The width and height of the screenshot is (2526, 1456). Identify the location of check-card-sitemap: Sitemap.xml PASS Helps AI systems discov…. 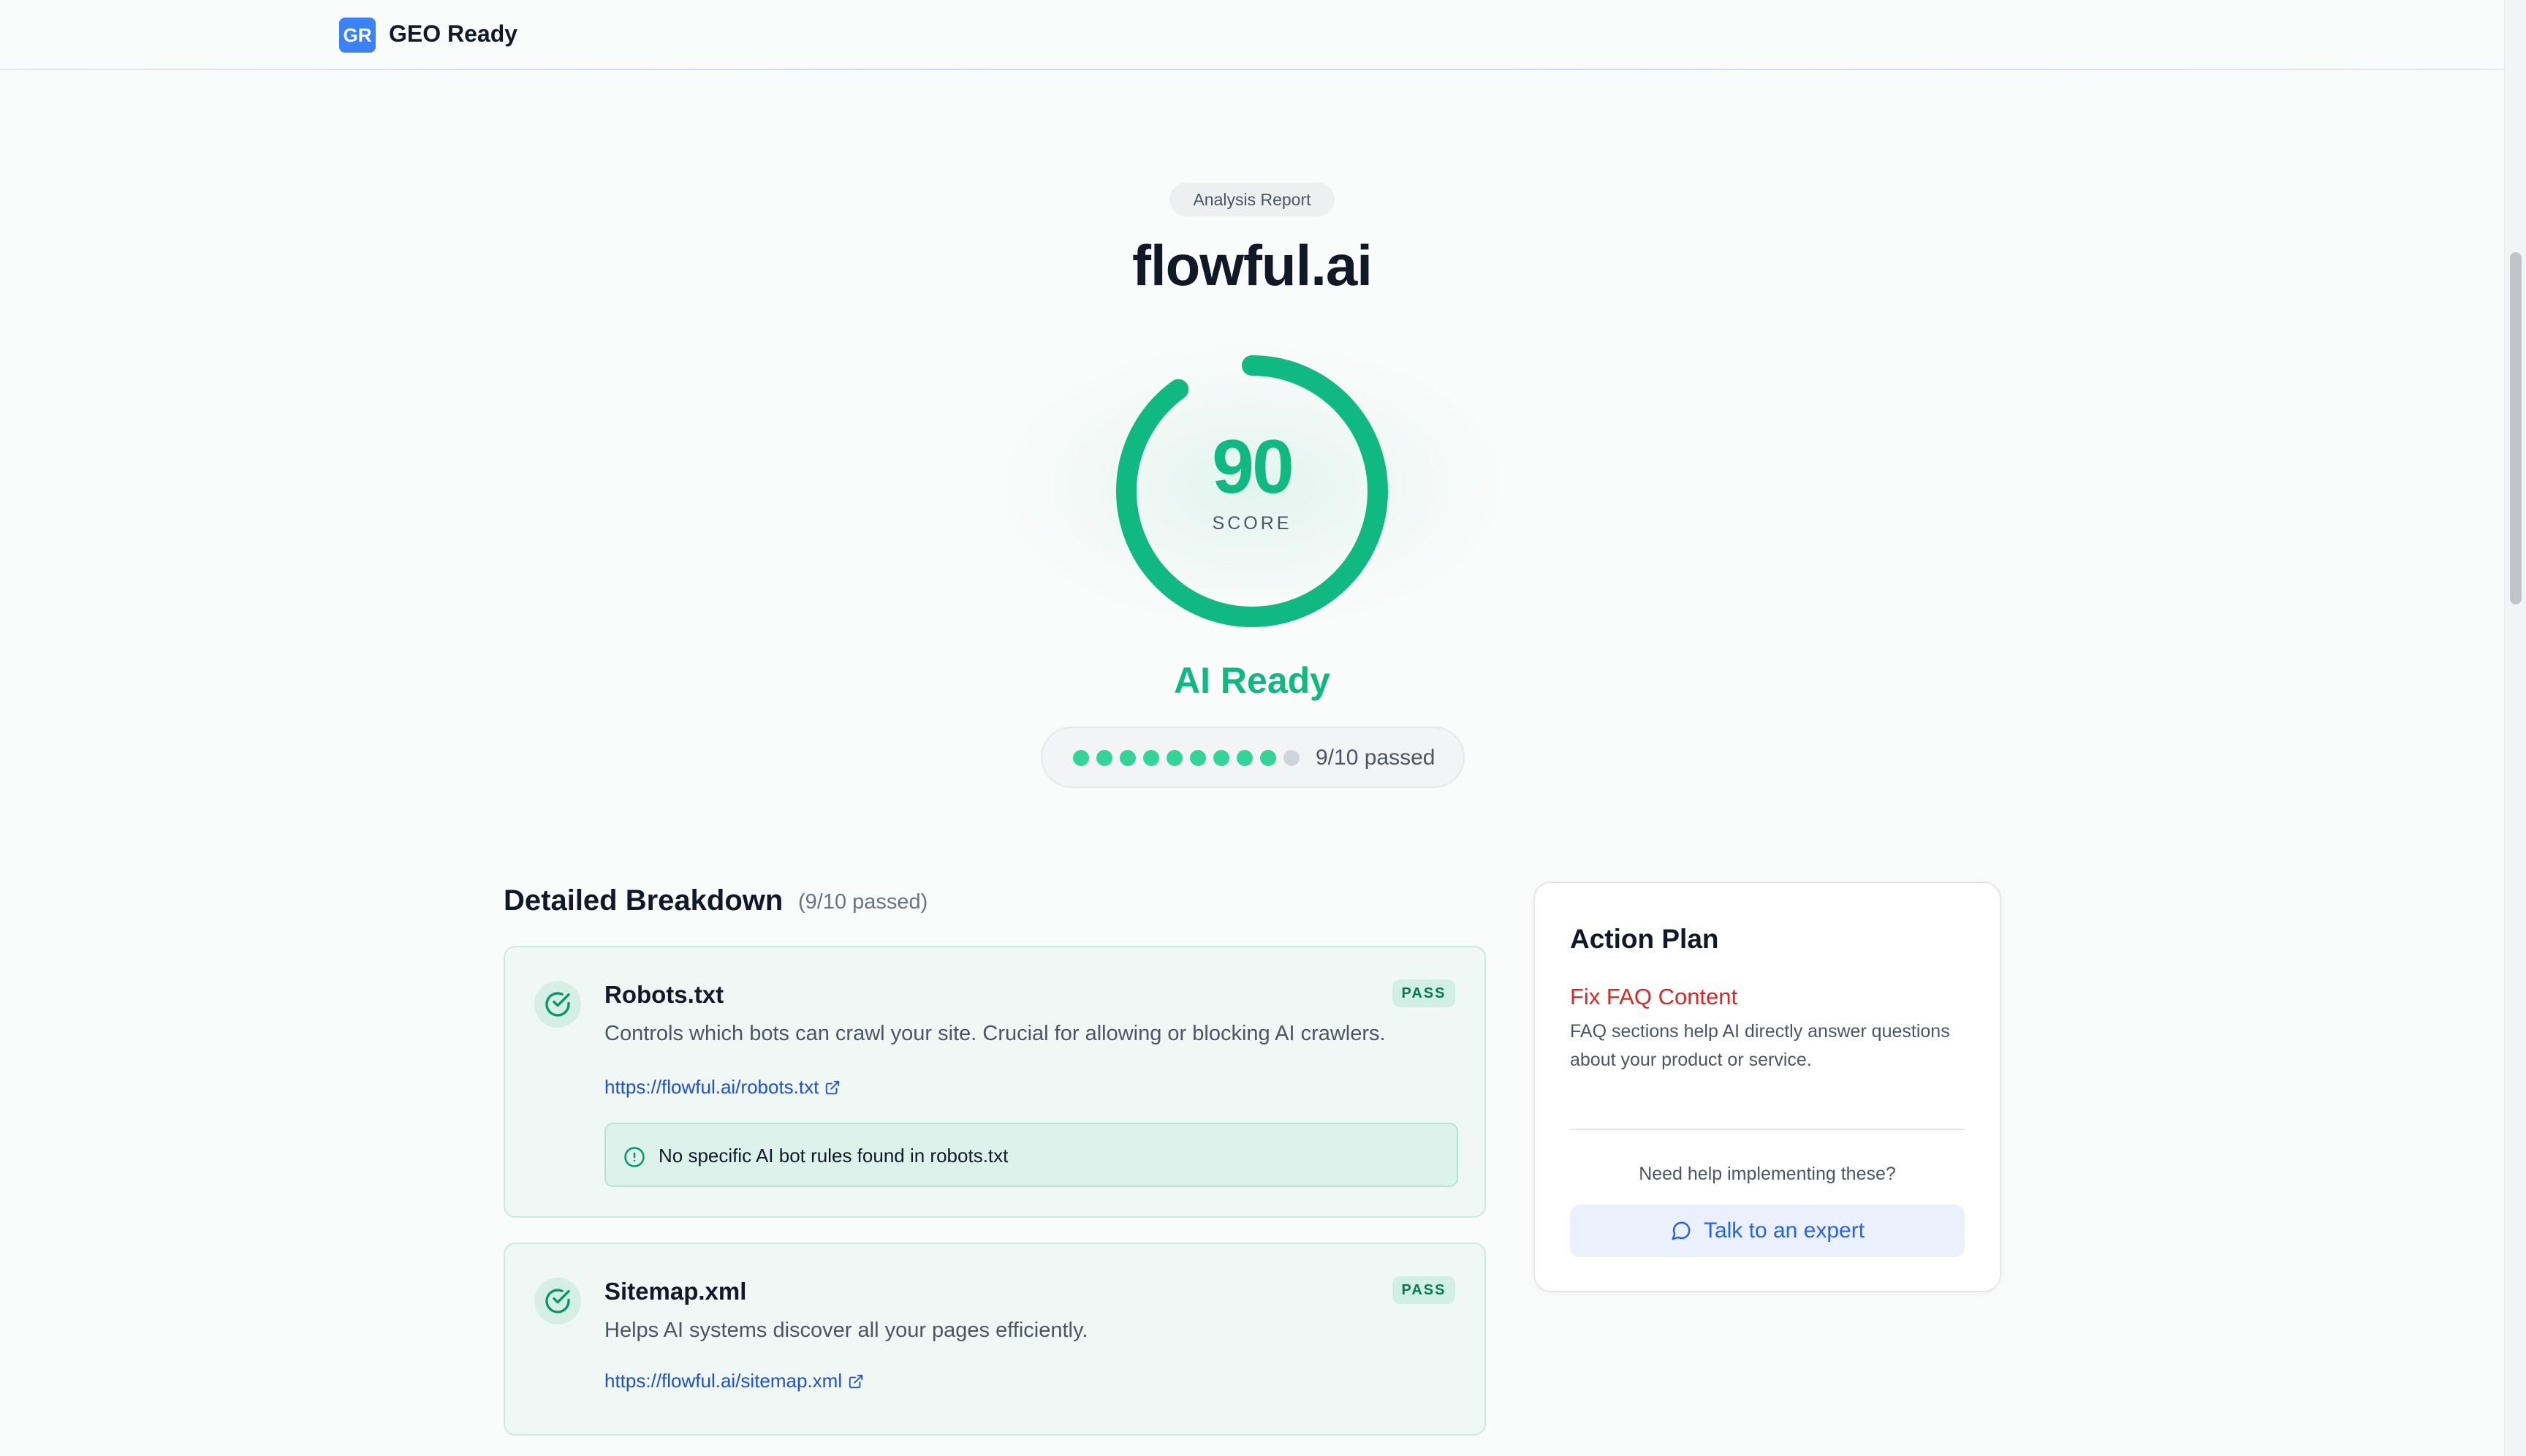
(995, 1339).